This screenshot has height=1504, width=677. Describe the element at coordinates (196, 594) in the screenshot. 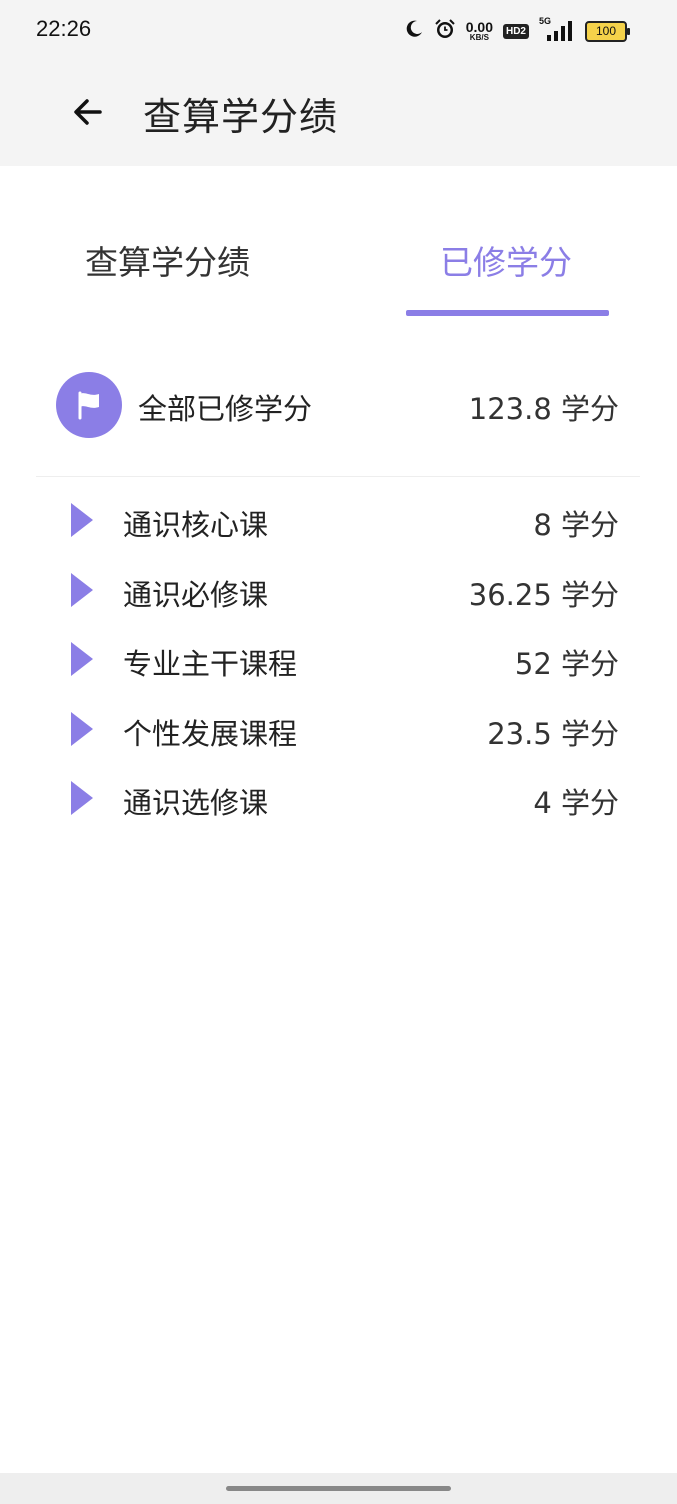

I see `category-label: 通识必修课` at that location.